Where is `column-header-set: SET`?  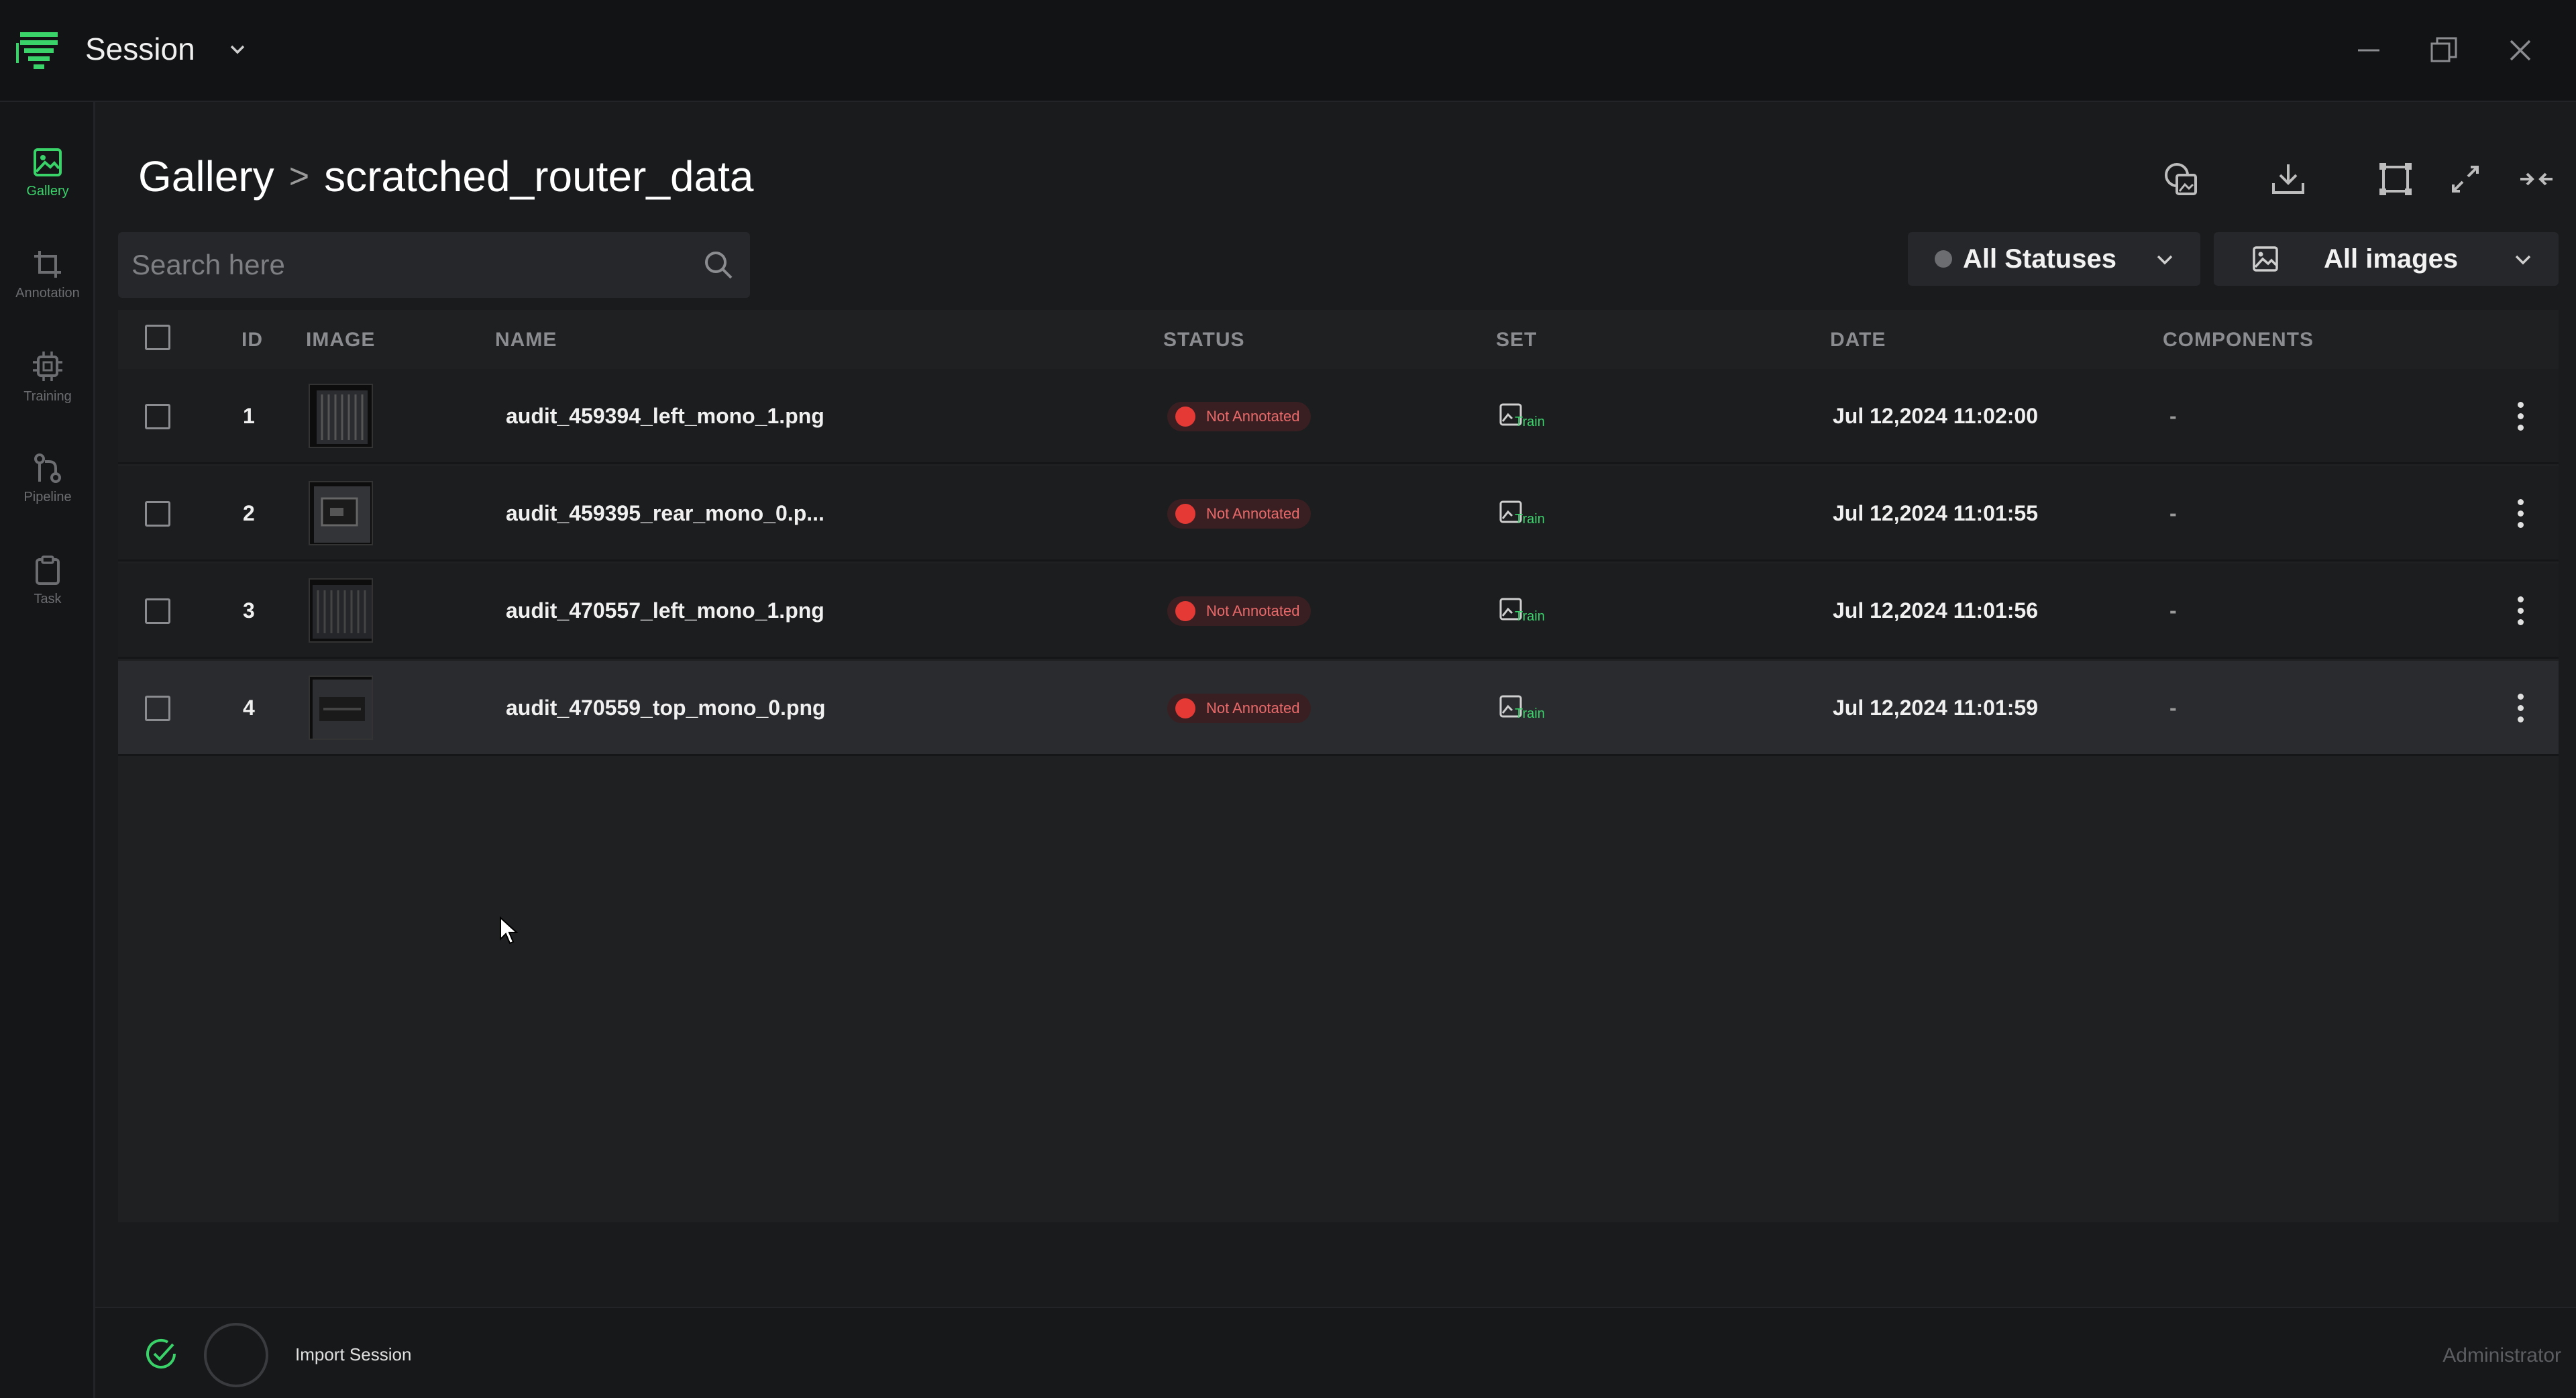
column-header-set: SET is located at coordinates (1516, 340).